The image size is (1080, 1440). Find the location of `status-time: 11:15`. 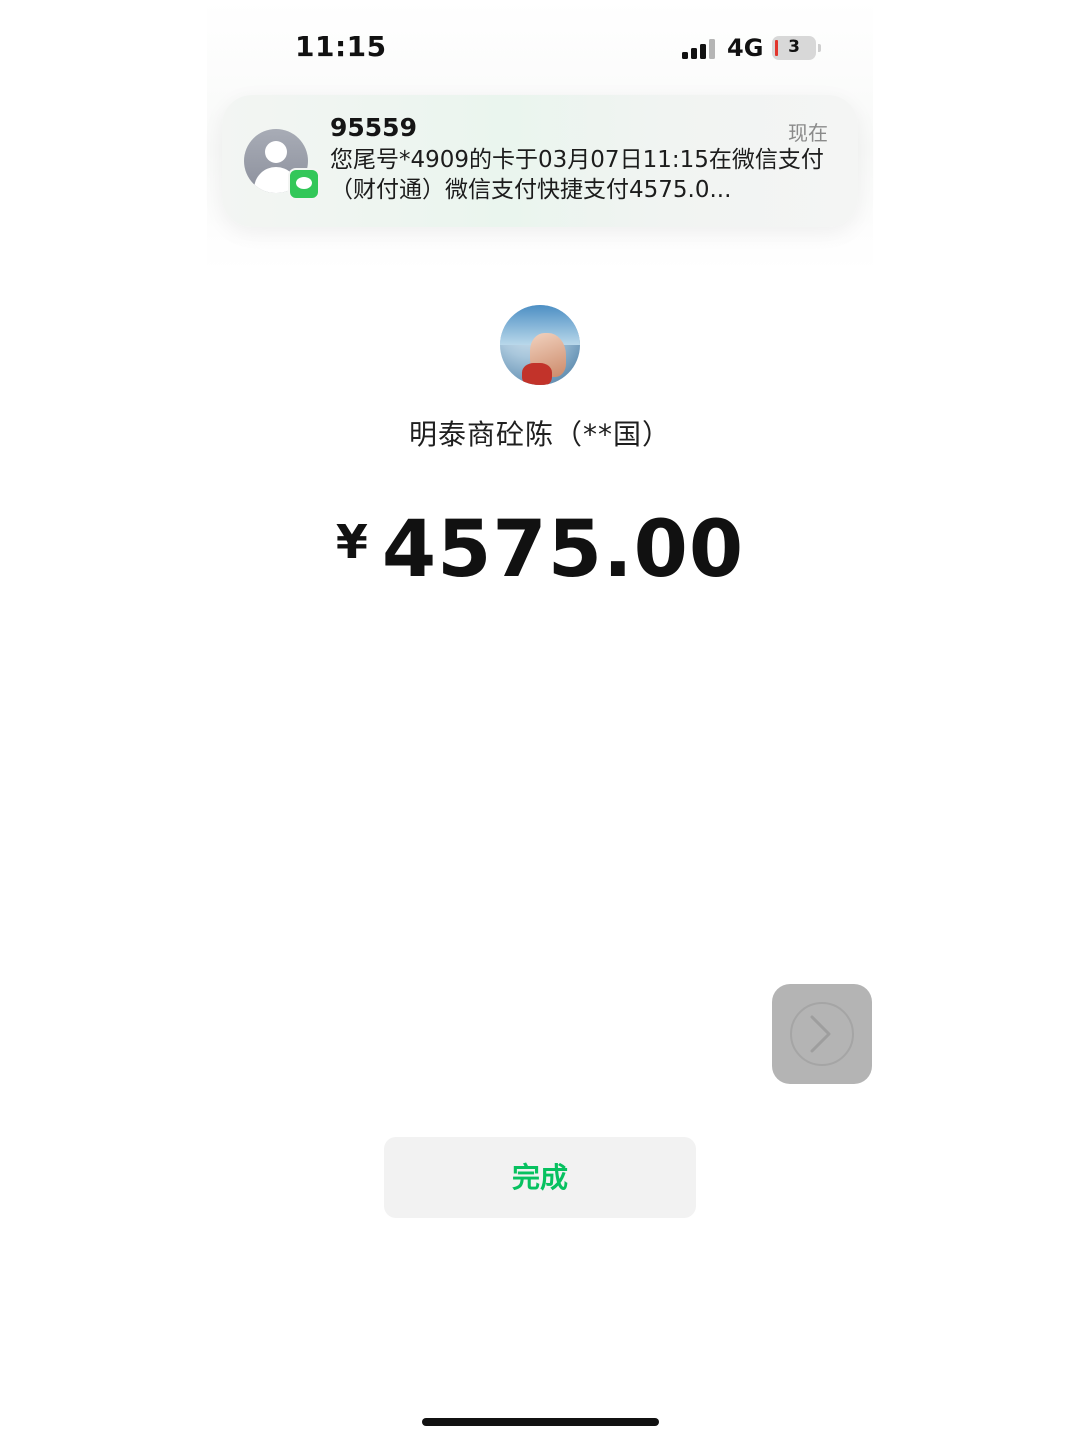

status-time: 11:15 is located at coordinates (341, 46).